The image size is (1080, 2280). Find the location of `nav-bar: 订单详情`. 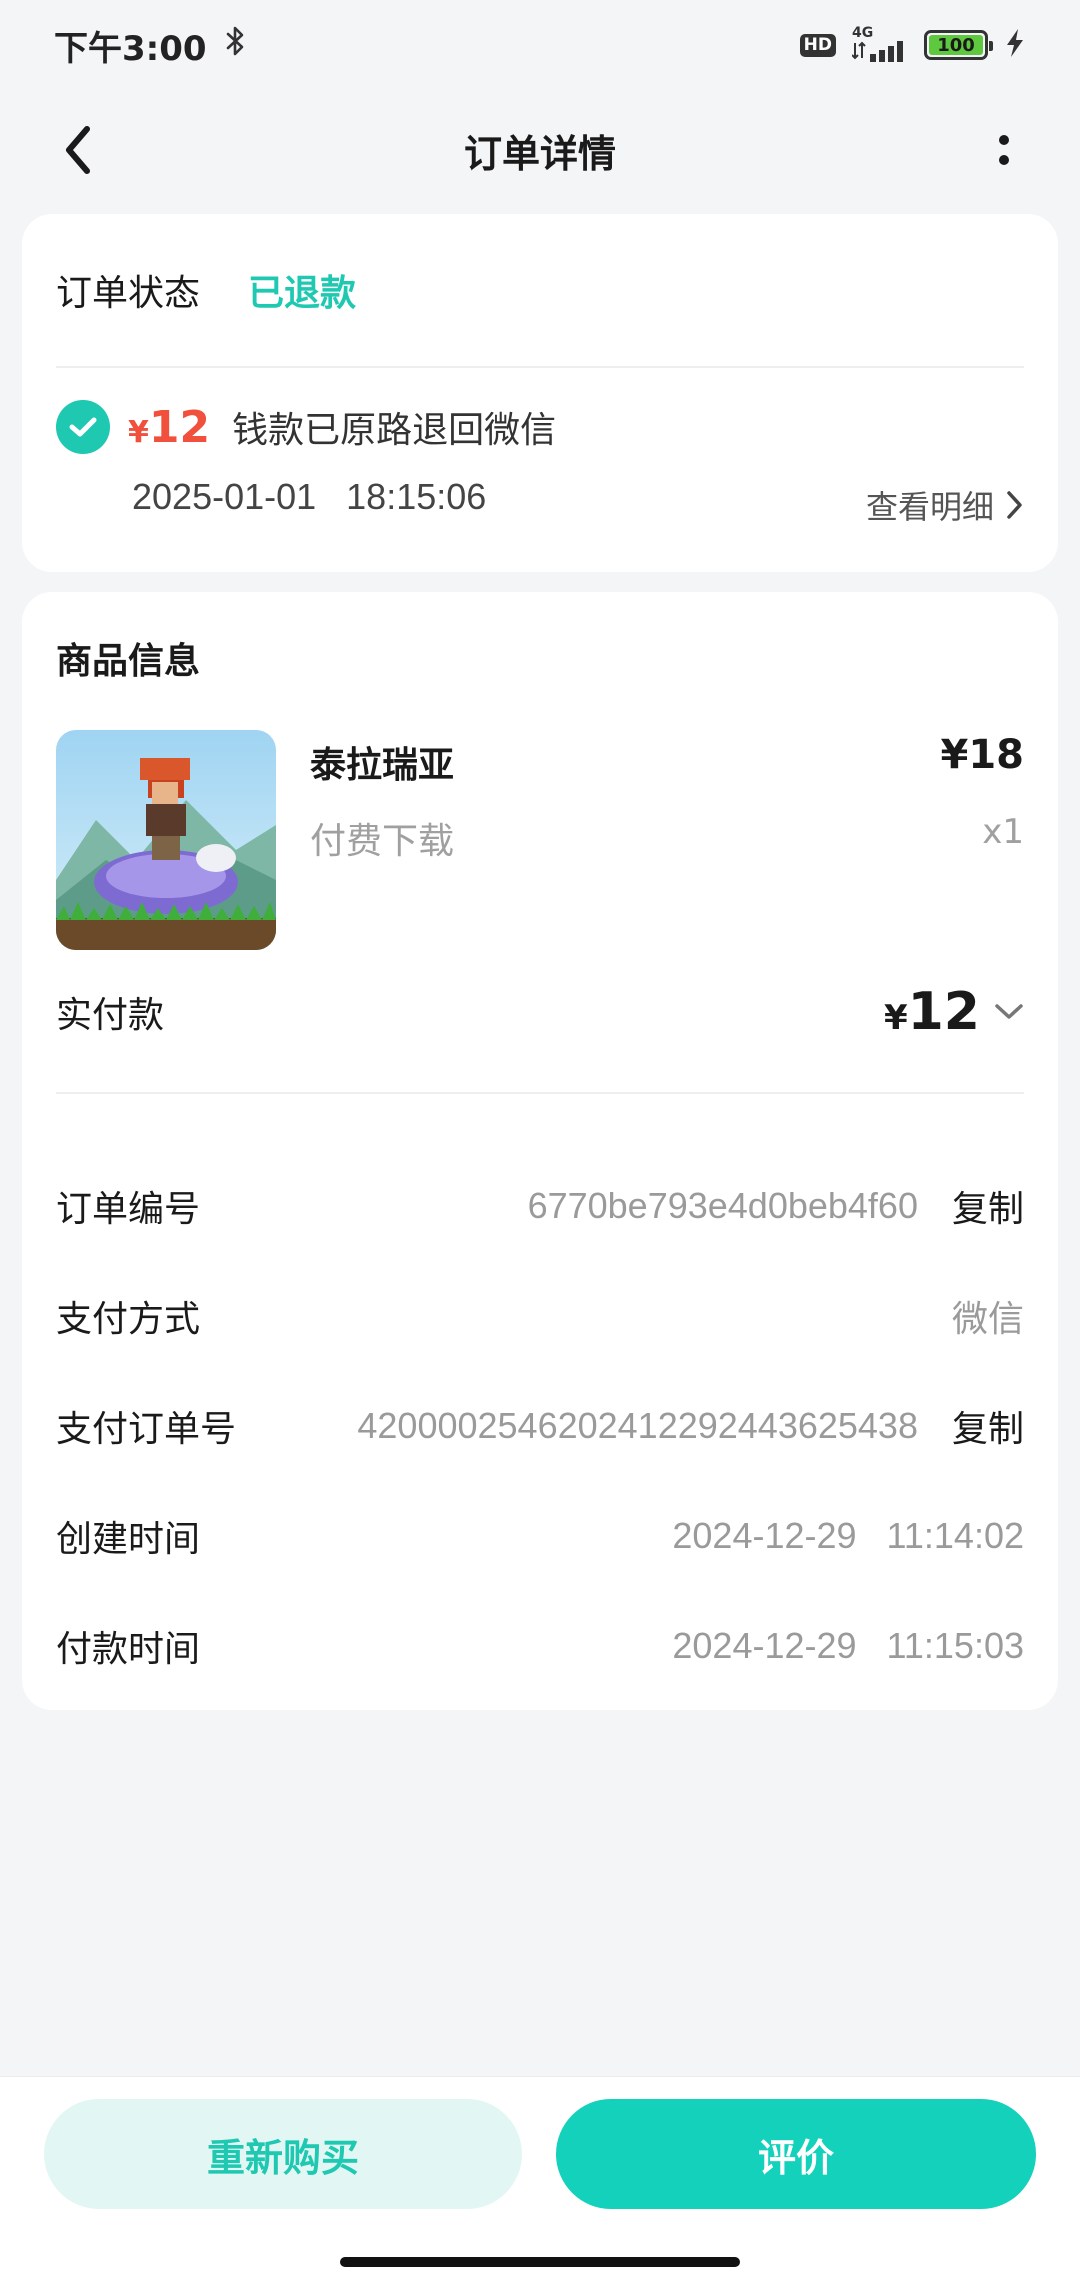

nav-bar: 订单详情 is located at coordinates (540, 150).